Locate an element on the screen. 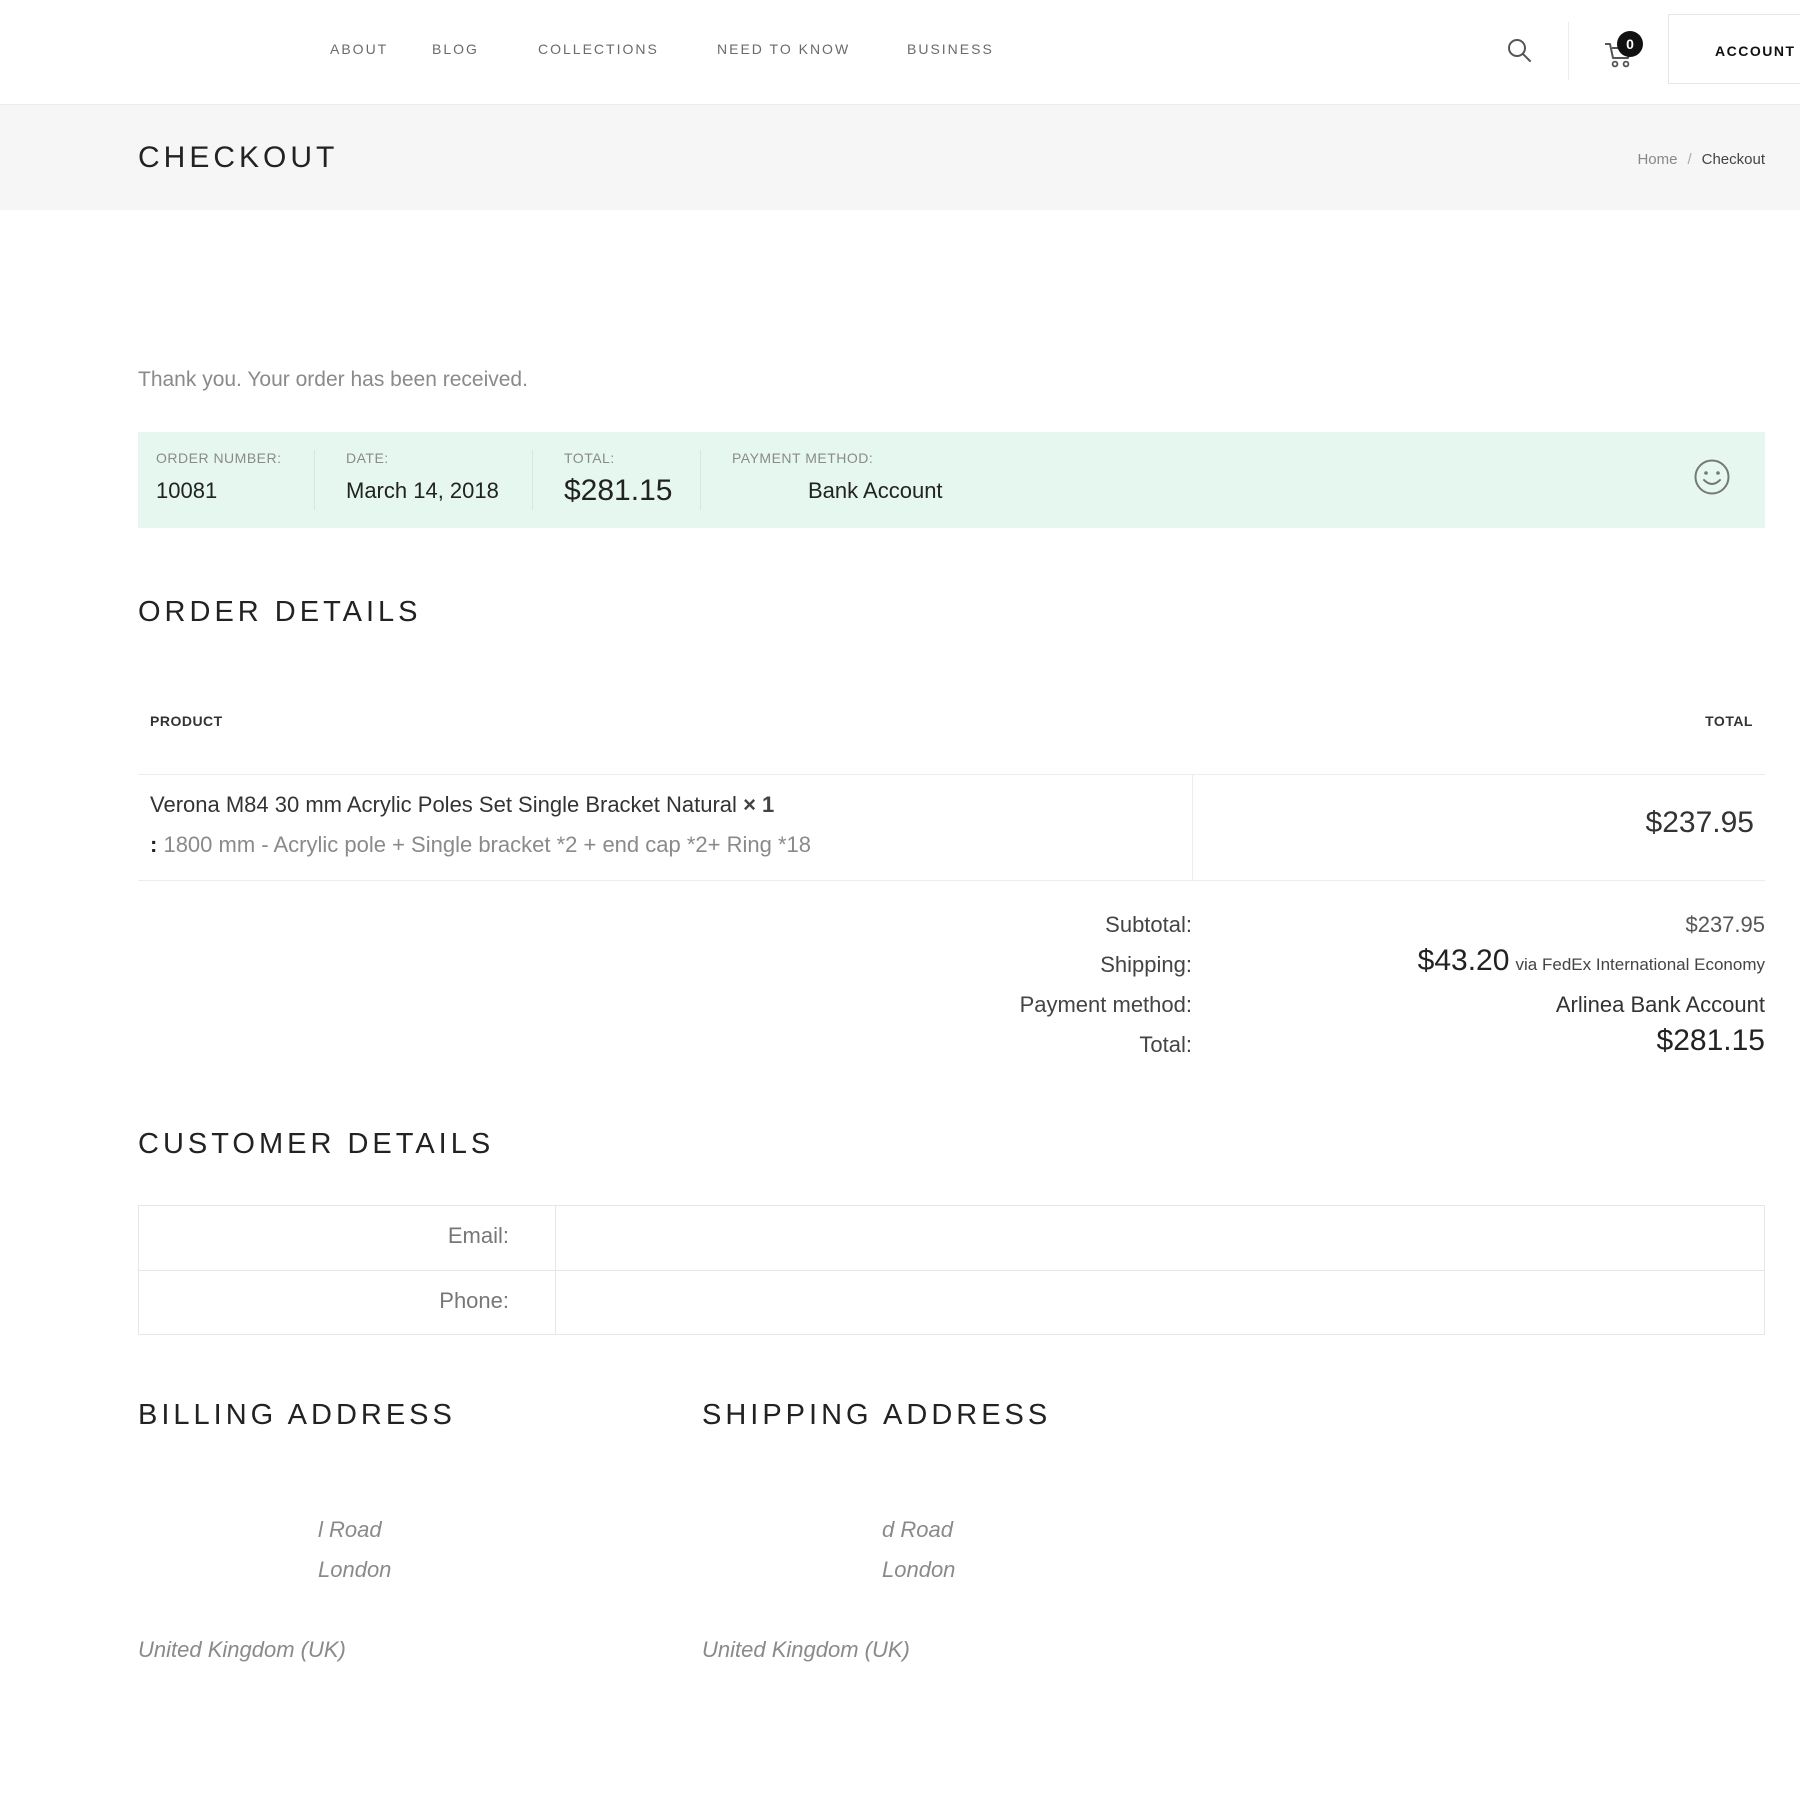  nav-blog: BLOG is located at coordinates (455, 49).